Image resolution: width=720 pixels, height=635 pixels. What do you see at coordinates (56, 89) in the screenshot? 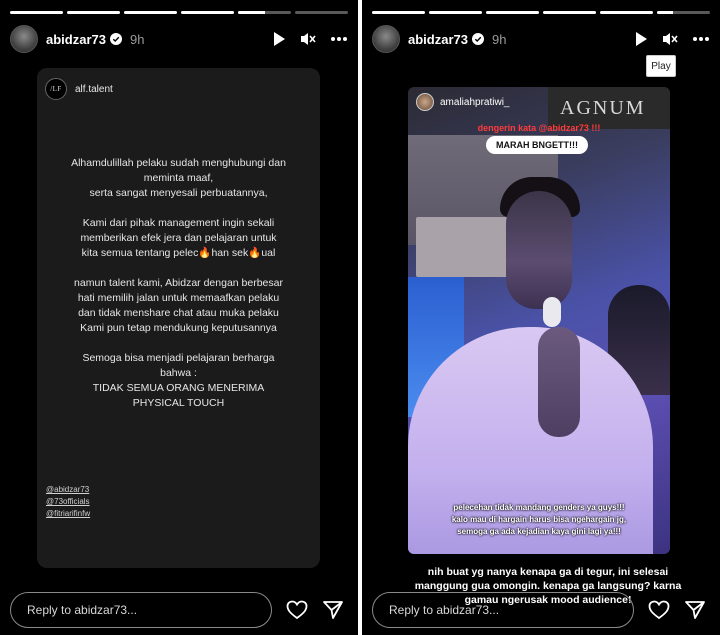
I see `shared-account-avatar: /LF` at bounding box center [56, 89].